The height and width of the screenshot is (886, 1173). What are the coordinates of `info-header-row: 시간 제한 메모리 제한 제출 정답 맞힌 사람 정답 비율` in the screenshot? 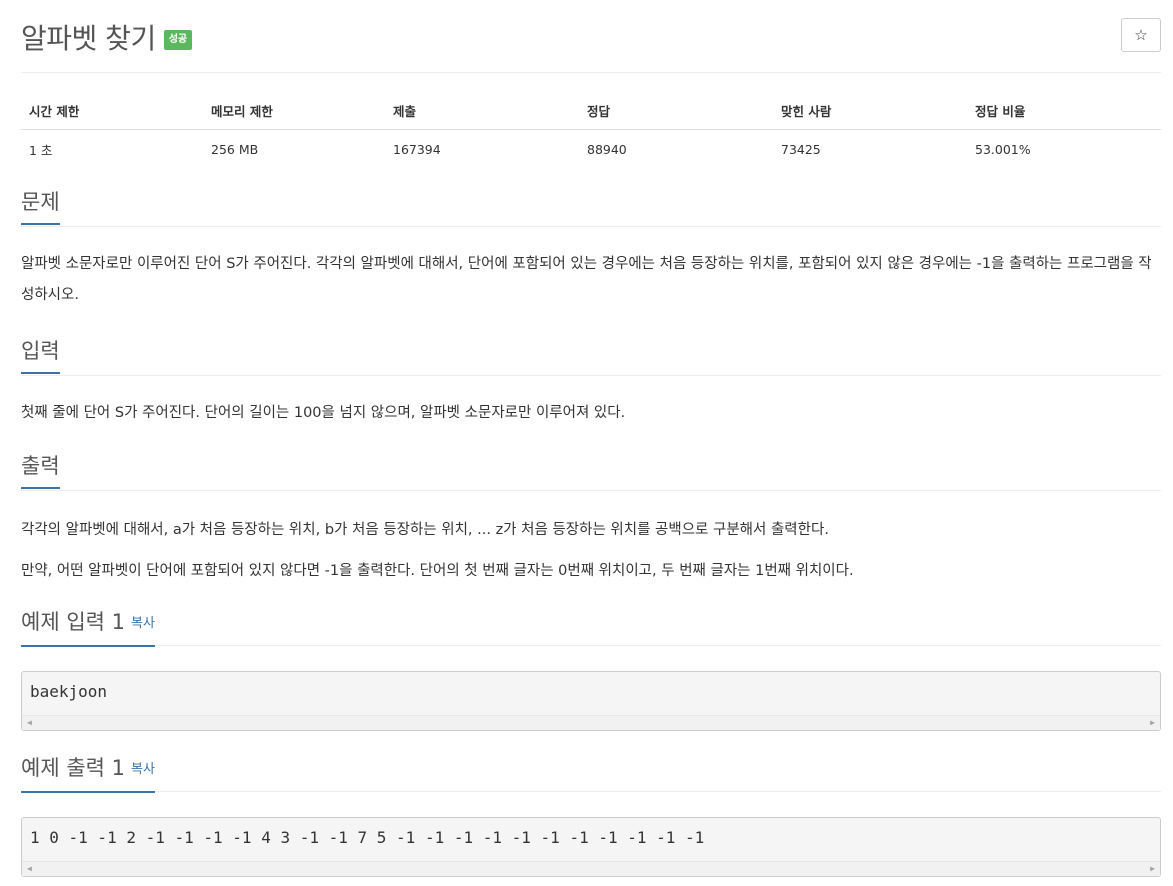 It's located at (591, 112).